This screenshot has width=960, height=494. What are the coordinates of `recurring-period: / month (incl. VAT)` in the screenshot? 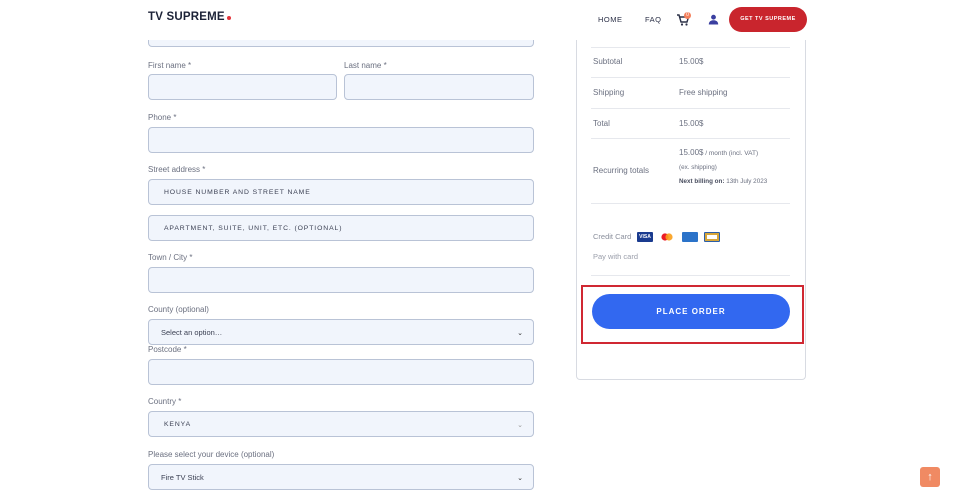 It's located at (731, 153).